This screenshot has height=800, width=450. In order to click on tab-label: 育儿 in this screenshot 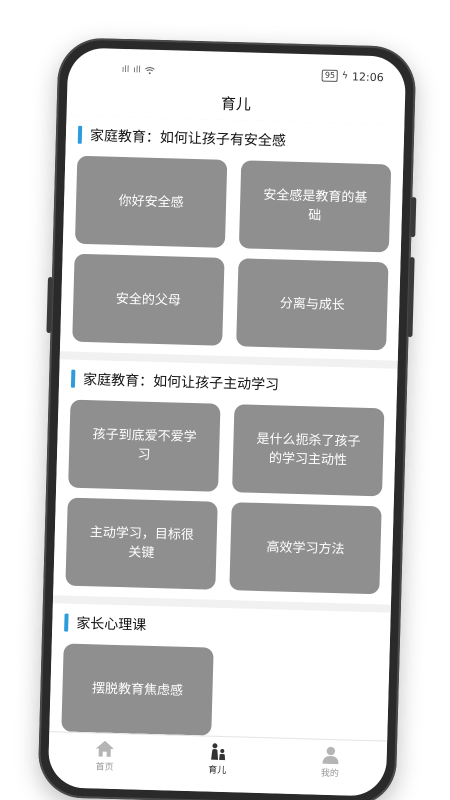, I will do `click(217, 771)`.